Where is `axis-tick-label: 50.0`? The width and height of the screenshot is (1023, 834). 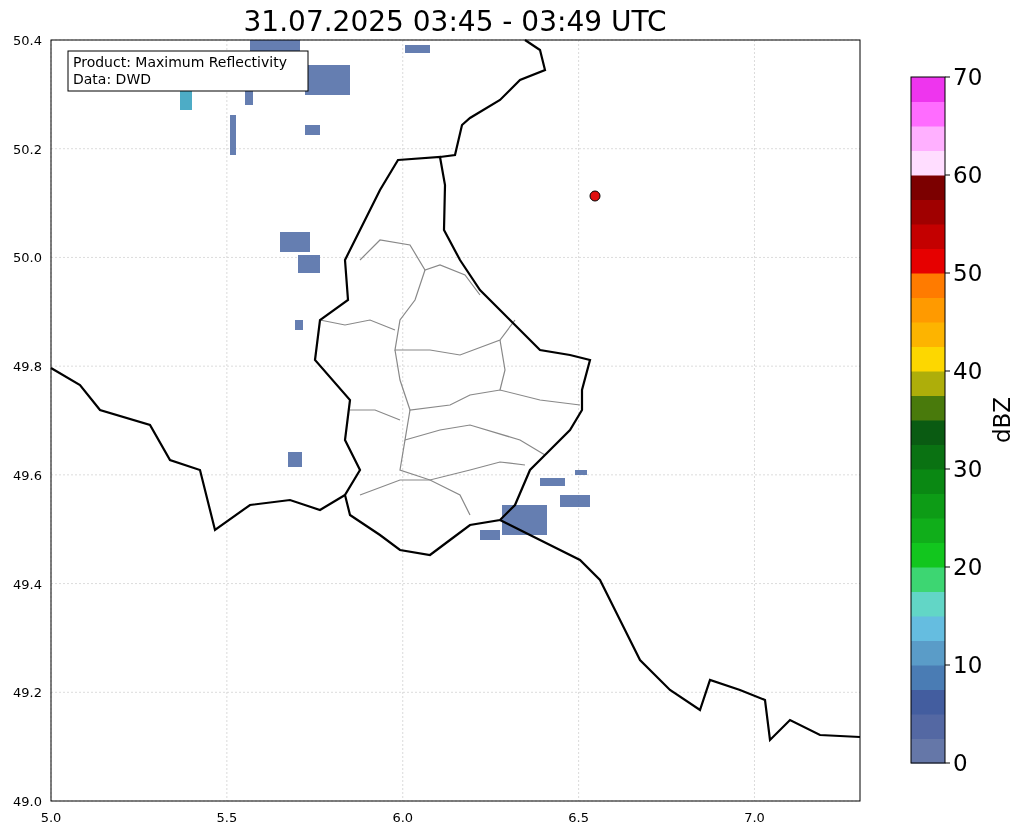 axis-tick-label: 50.0 is located at coordinates (27, 258).